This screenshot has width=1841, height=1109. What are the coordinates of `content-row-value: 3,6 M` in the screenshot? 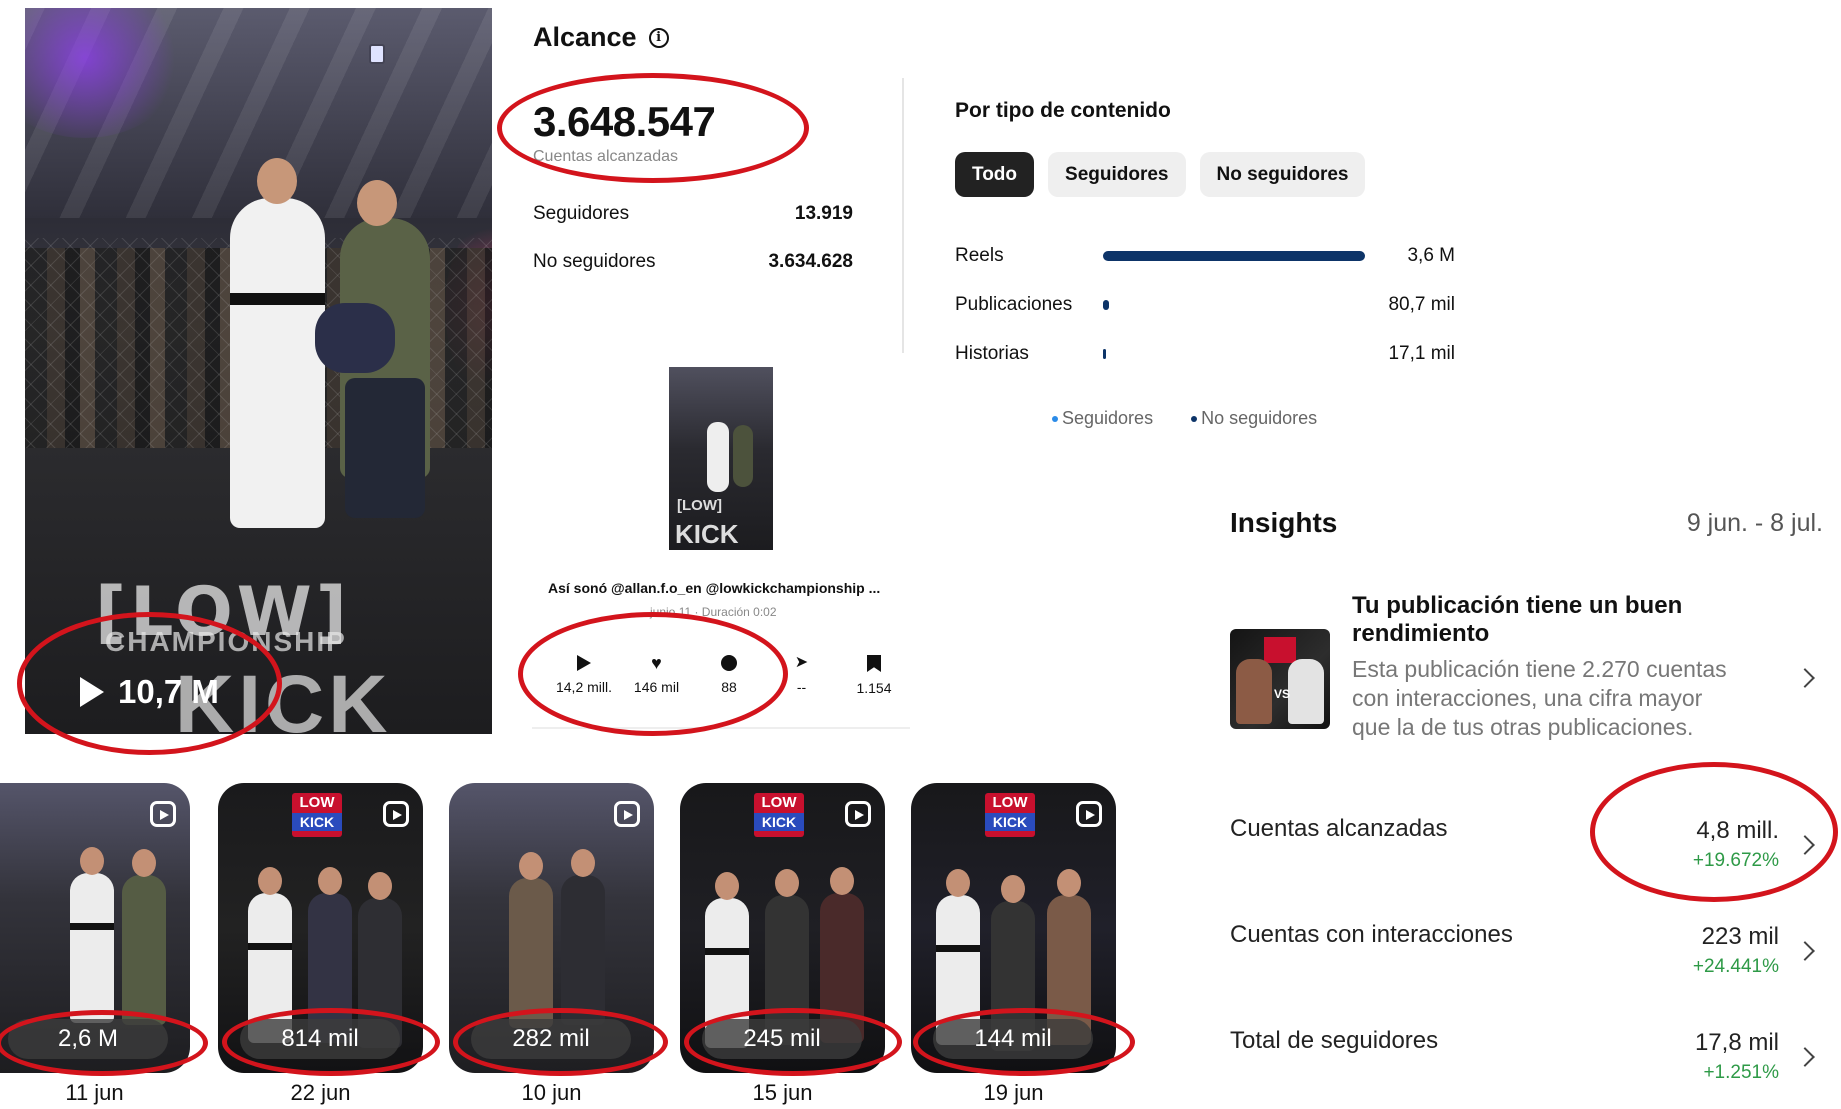 It's located at (1431, 255).